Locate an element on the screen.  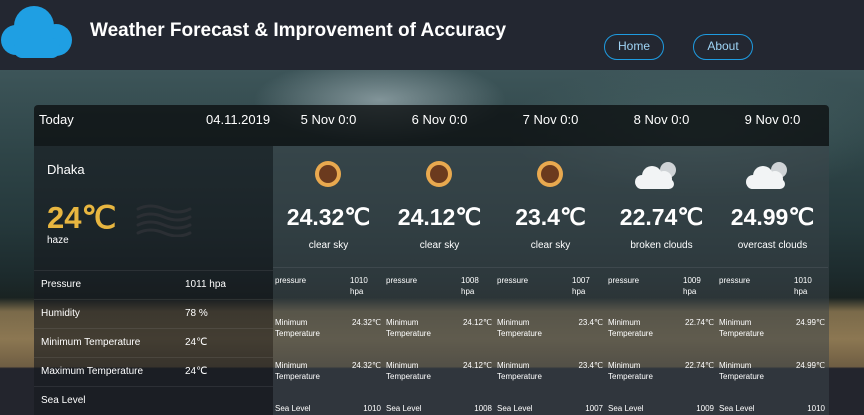
forecast-condition: broken clouds is located at coordinates (661, 245).